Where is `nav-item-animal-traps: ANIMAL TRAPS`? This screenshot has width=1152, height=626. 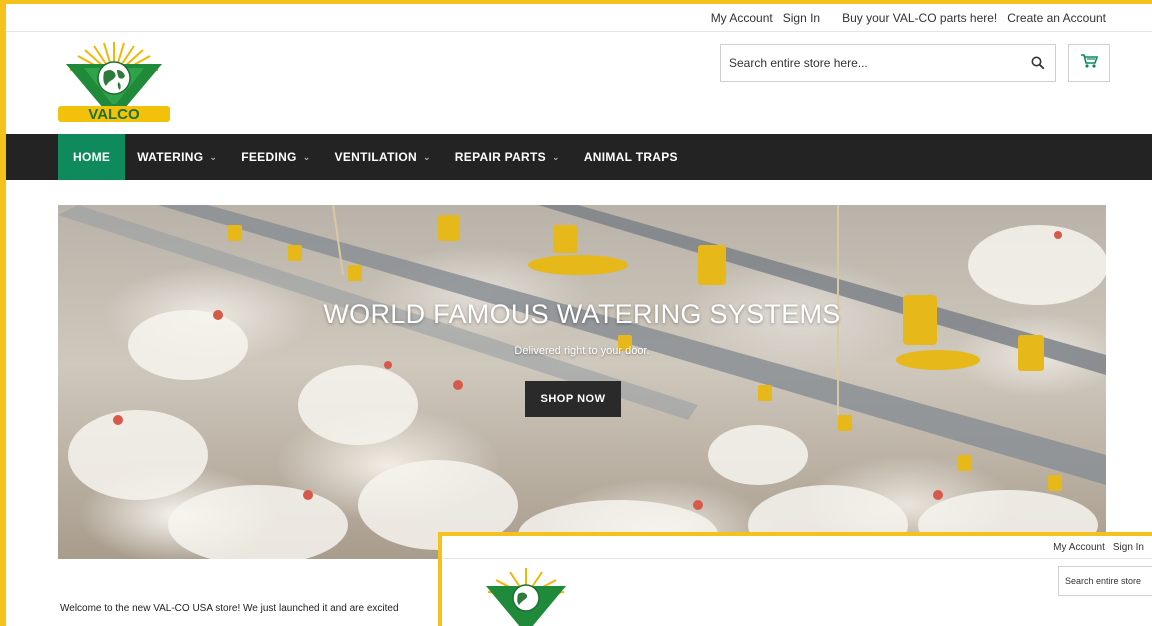
nav-item-animal-traps: ANIMAL TRAPS is located at coordinates (631, 157).